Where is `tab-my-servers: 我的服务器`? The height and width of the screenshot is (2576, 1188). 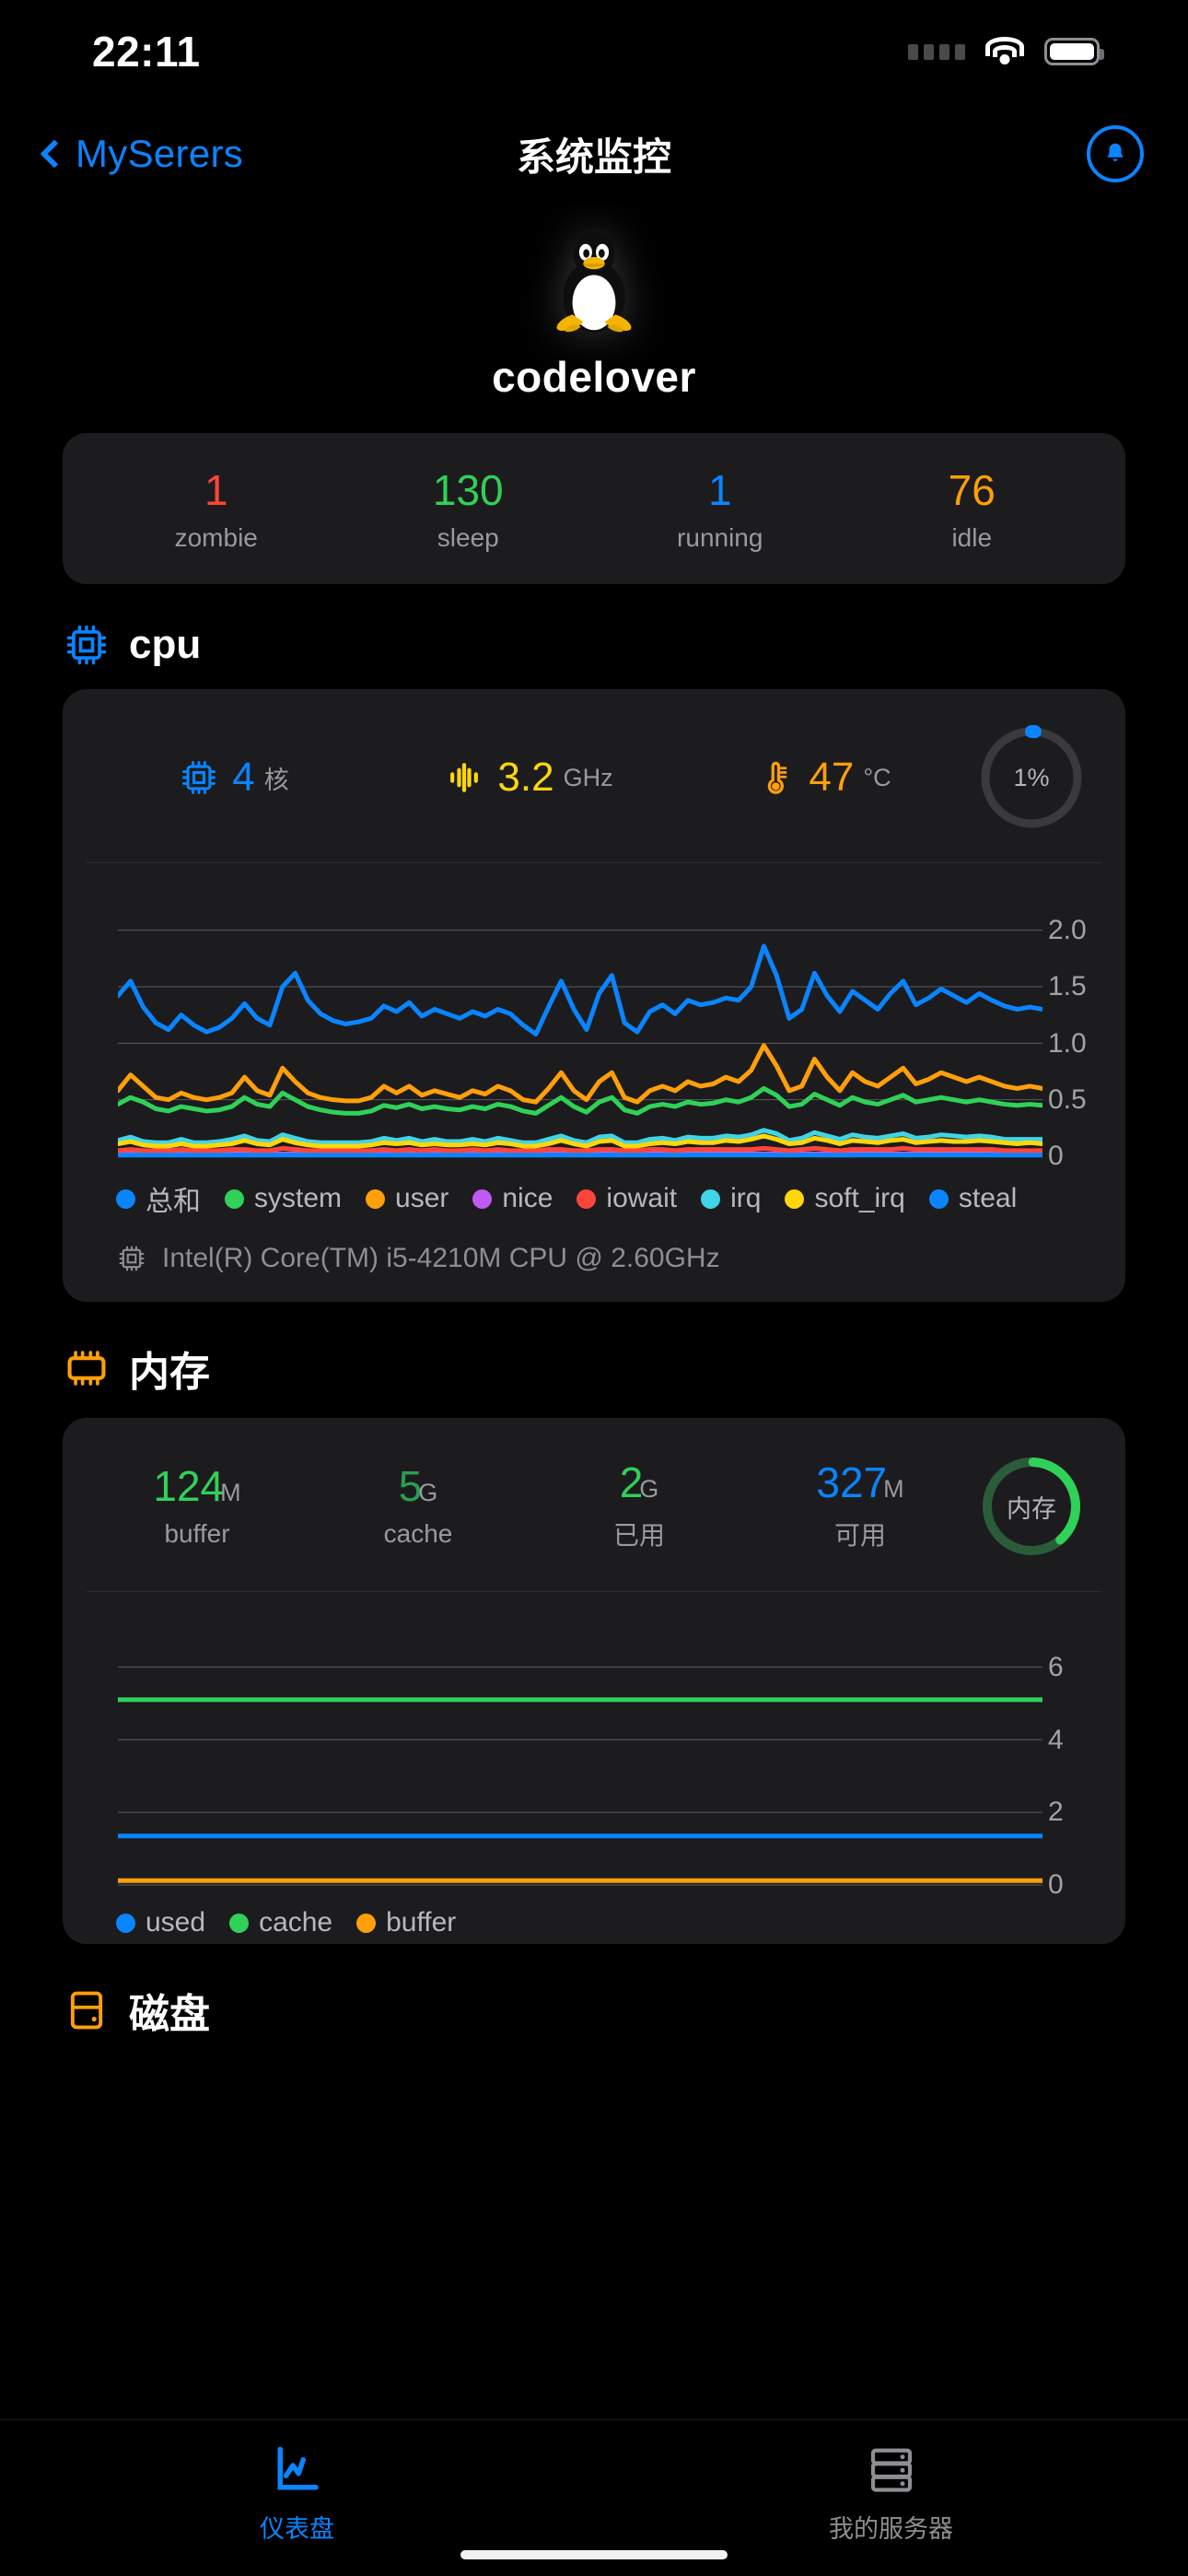 tab-my-servers: 我的服务器 is located at coordinates (891, 2493).